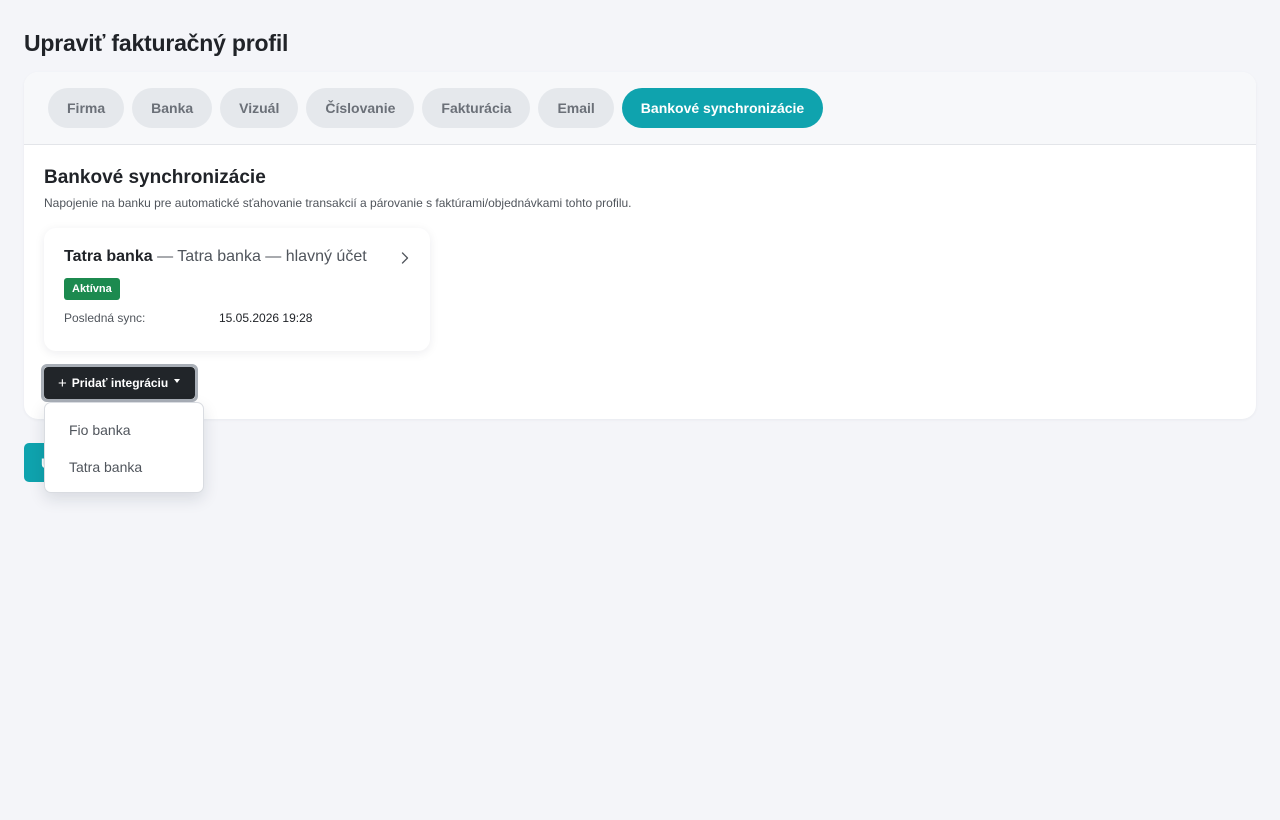 The height and width of the screenshot is (820, 1280). What do you see at coordinates (108, 256) in the screenshot?
I see `integration-bank-name: Tatra banka` at bounding box center [108, 256].